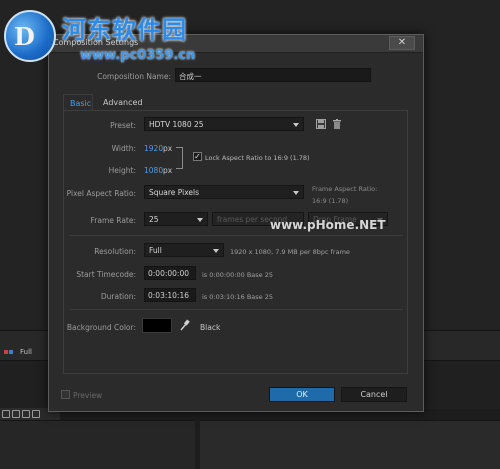 The image size is (500, 469). I want to click on check-icon: ✓, so click(197, 156).